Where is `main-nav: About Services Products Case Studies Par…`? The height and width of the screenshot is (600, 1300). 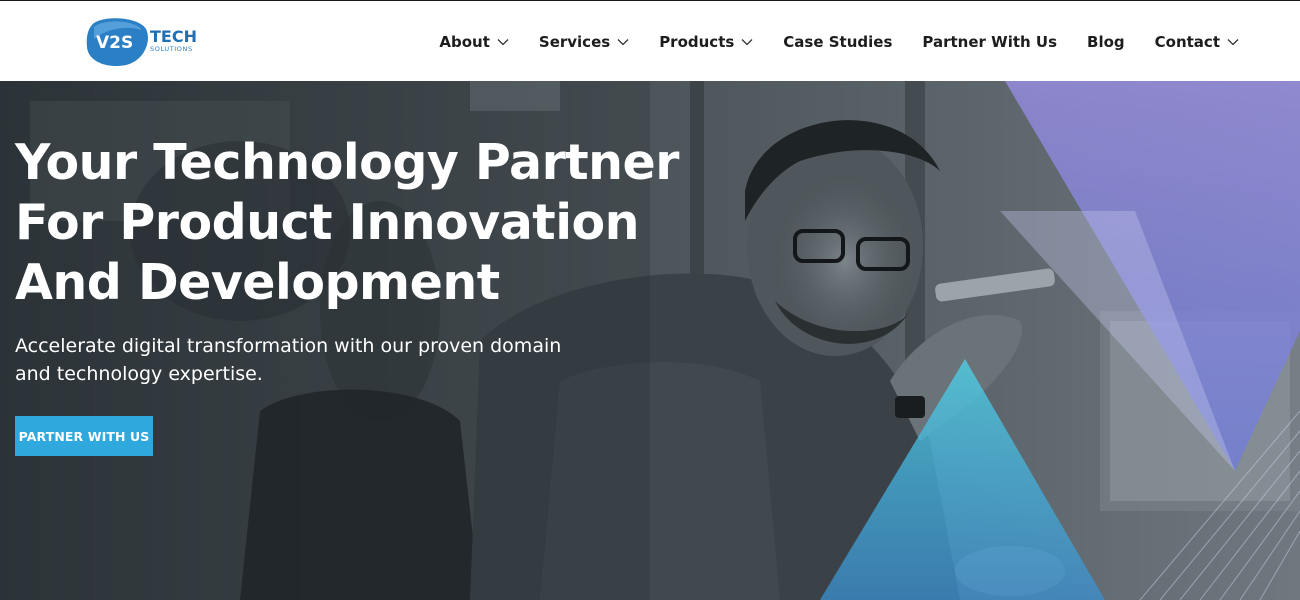
main-nav: About Services Products Case Studies Par… is located at coordinates (839, 41).